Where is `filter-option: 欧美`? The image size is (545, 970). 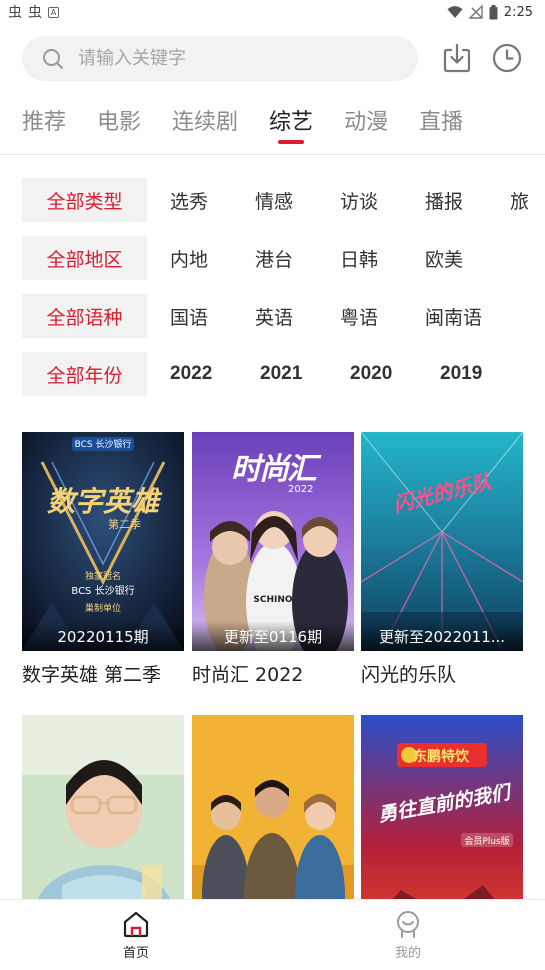
filter-option: 欧美 is located at coordinates (456, 258).